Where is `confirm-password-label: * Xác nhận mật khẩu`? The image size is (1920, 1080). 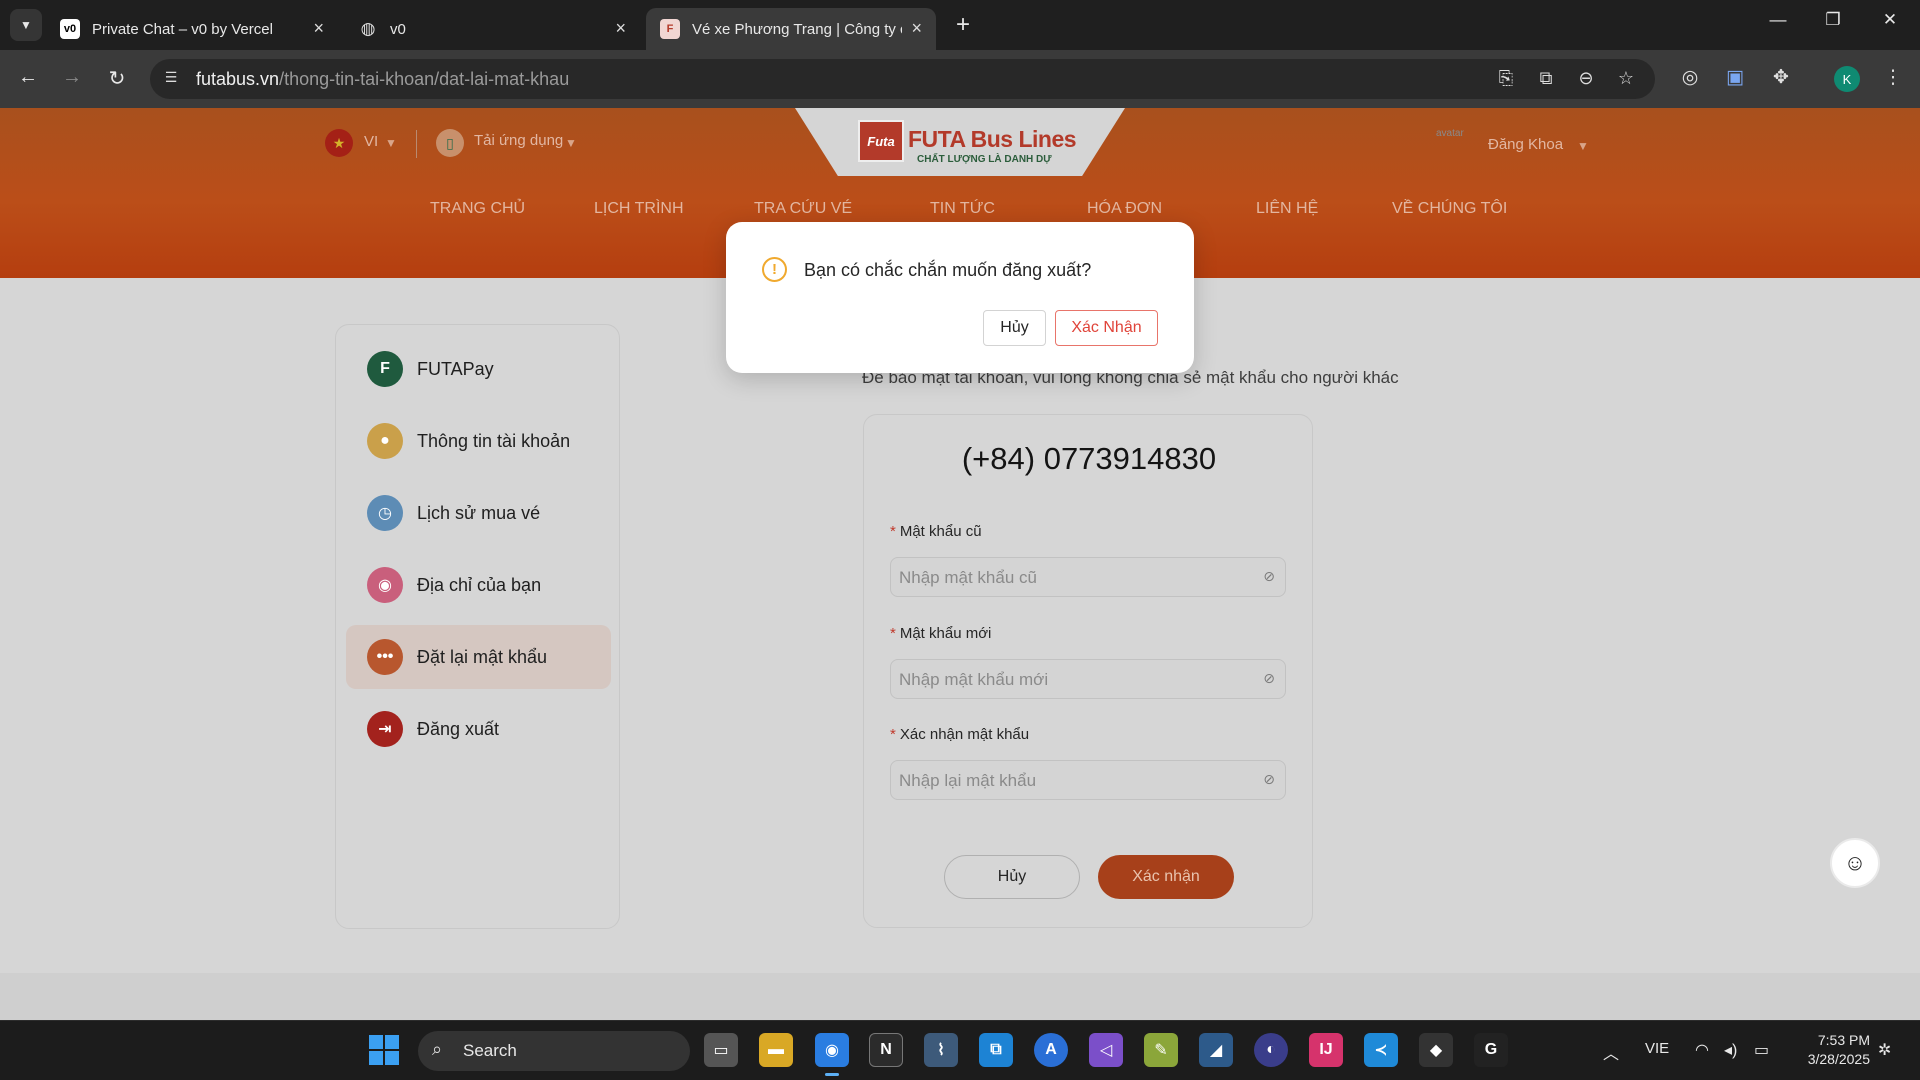 confirm-password-label: * Xác nhận mật khẩu is located at coordinates (959, 734).